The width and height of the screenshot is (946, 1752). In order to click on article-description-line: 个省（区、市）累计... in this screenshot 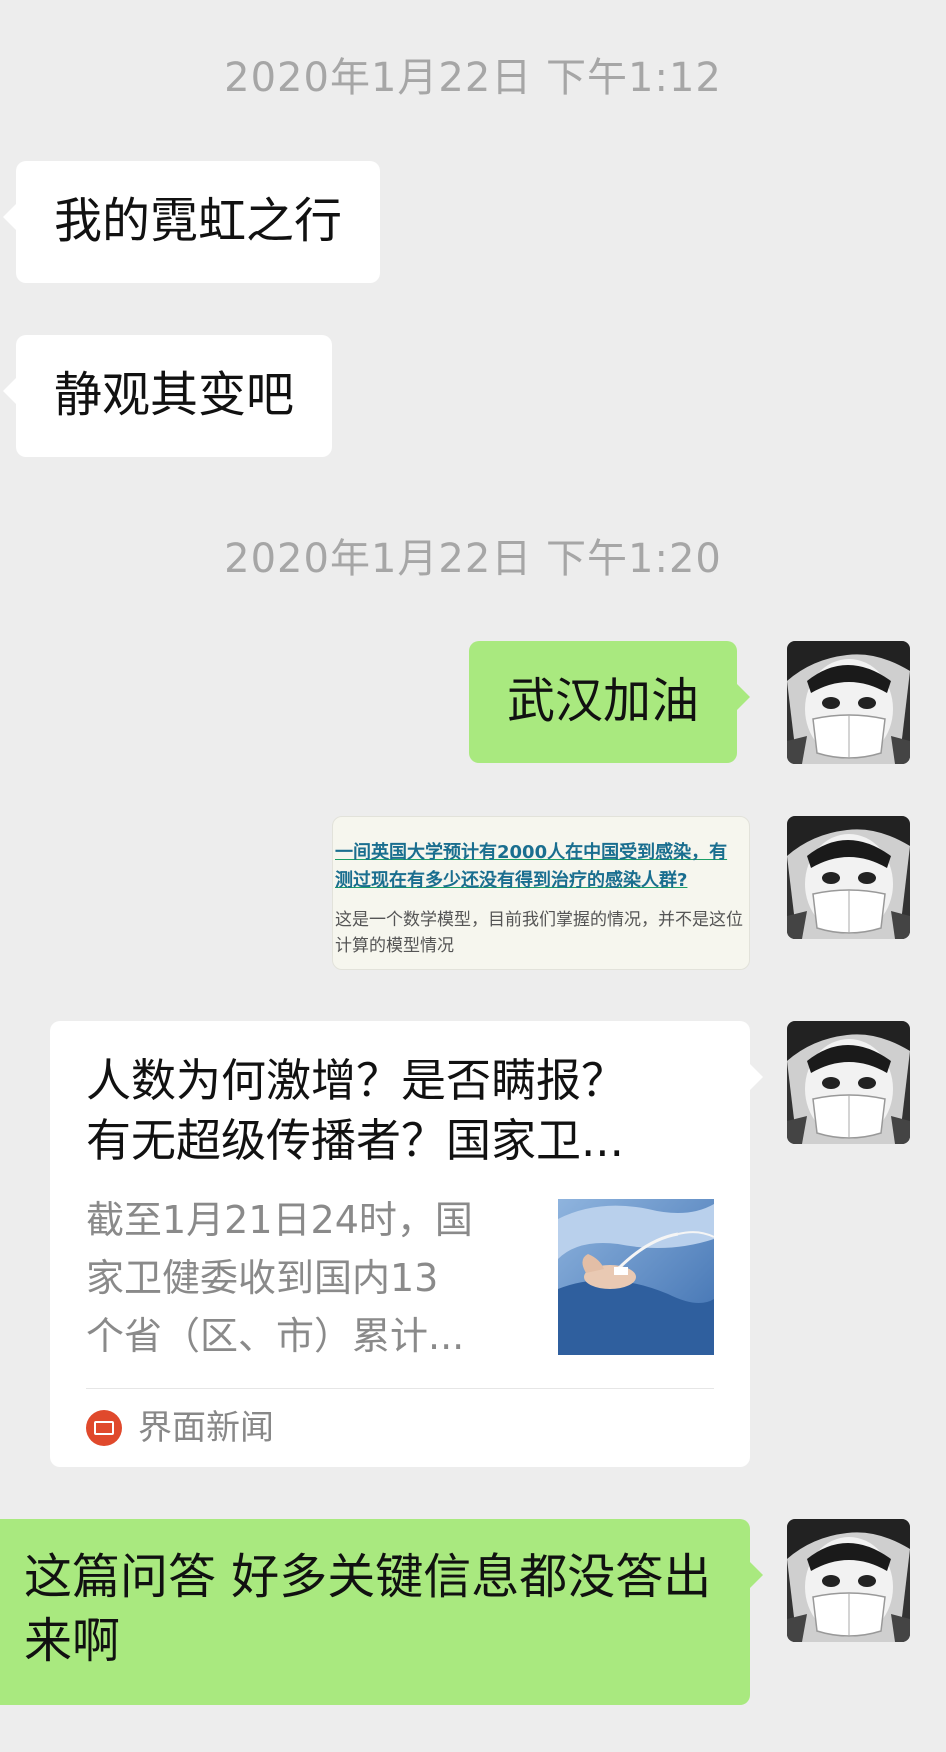, I will do `click(275, 1336)`.